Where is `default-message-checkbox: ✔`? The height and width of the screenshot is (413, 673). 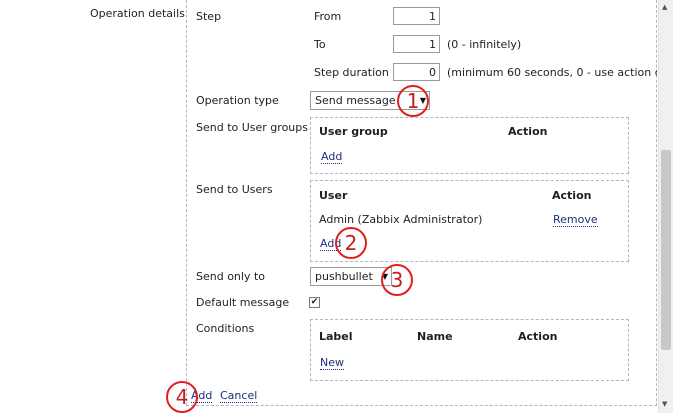 default-message-checkbox: ✔ is located at coordinates (314, 302).